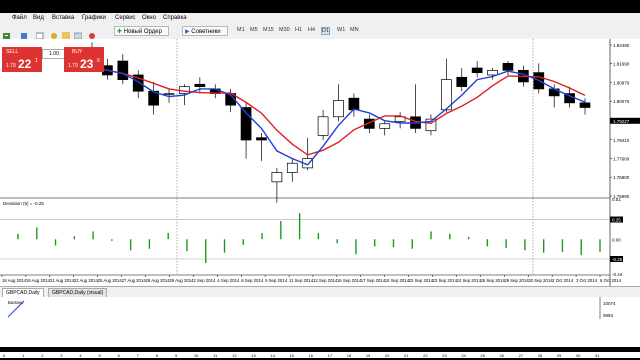 This screenshot has width=640, height=360. Describe the element at coordinates (54, 33) in the screenshot. I see `data-window-icon` at that location.